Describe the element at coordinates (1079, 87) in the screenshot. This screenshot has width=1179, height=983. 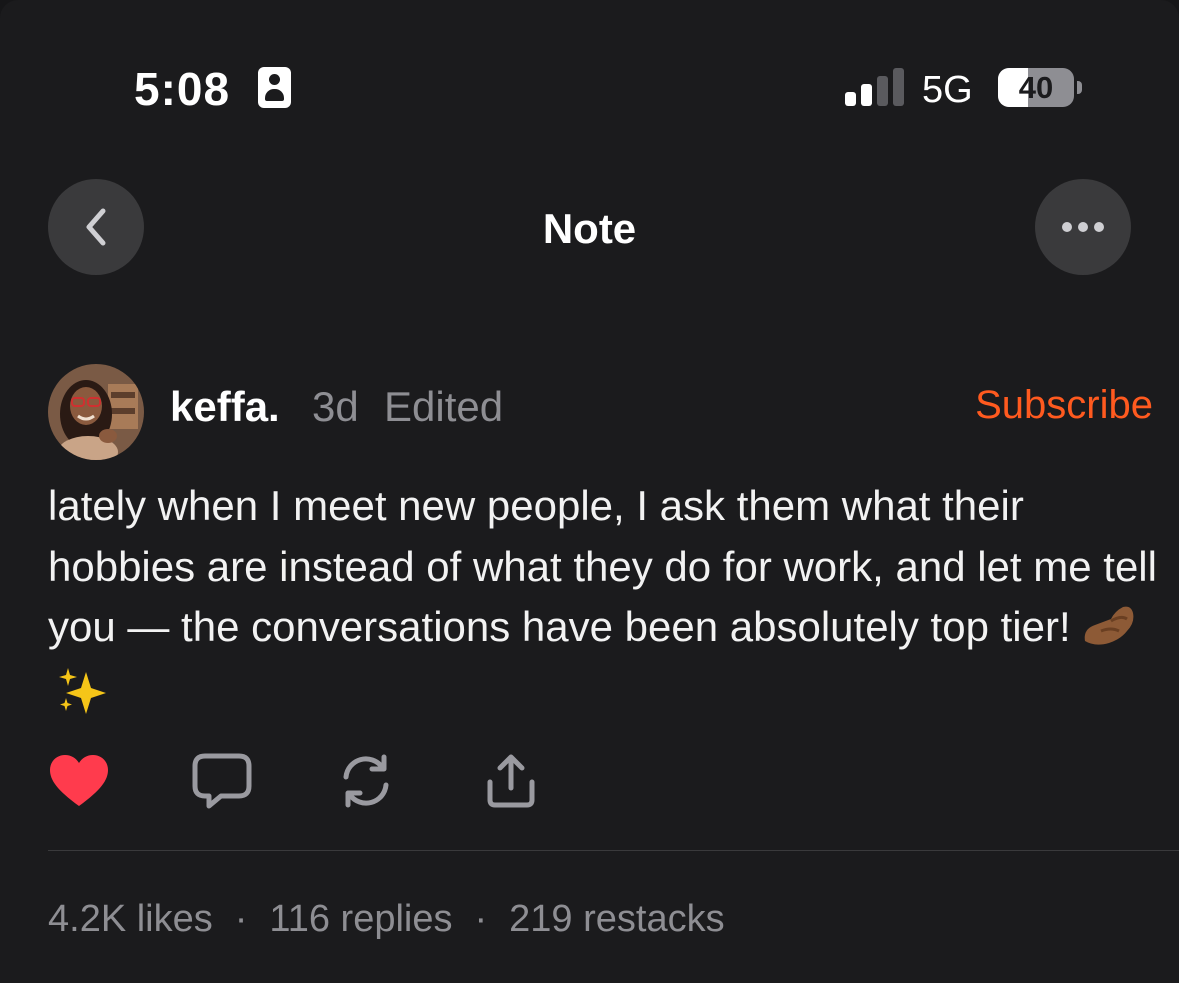
I see `battery-nub` at that location.